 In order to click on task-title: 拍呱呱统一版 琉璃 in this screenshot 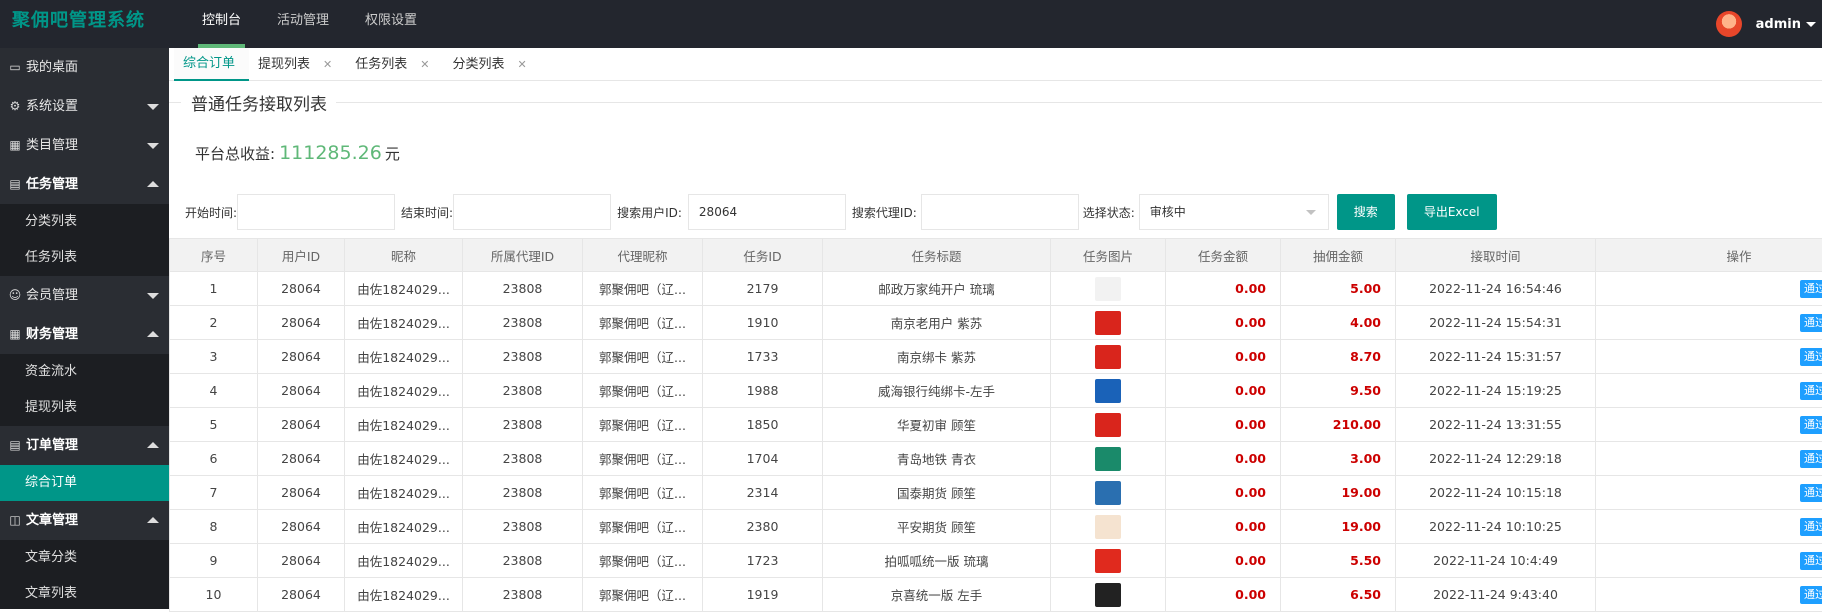, I will do `click(937, 561)`.